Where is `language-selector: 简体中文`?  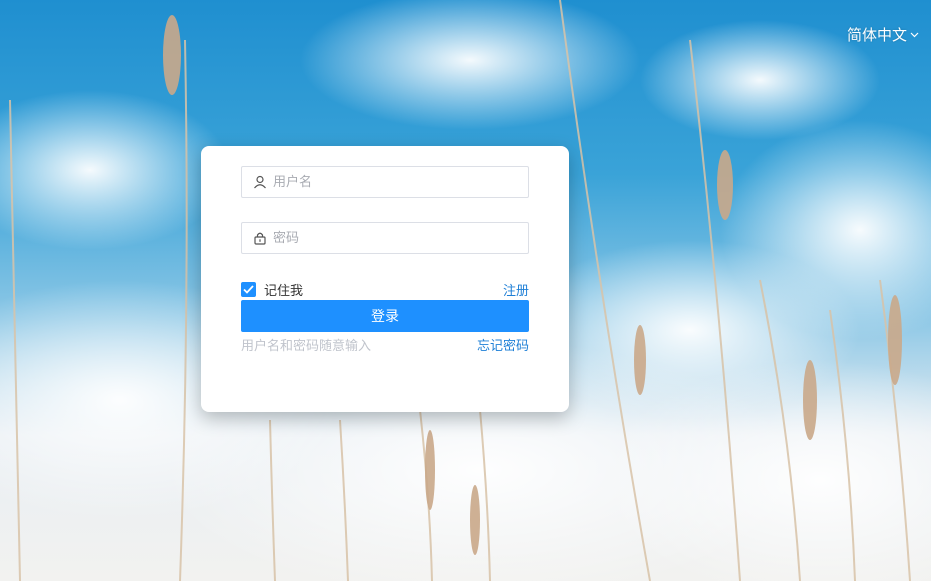 language-selector: 简体中文 is located at coordinates (883, 34).